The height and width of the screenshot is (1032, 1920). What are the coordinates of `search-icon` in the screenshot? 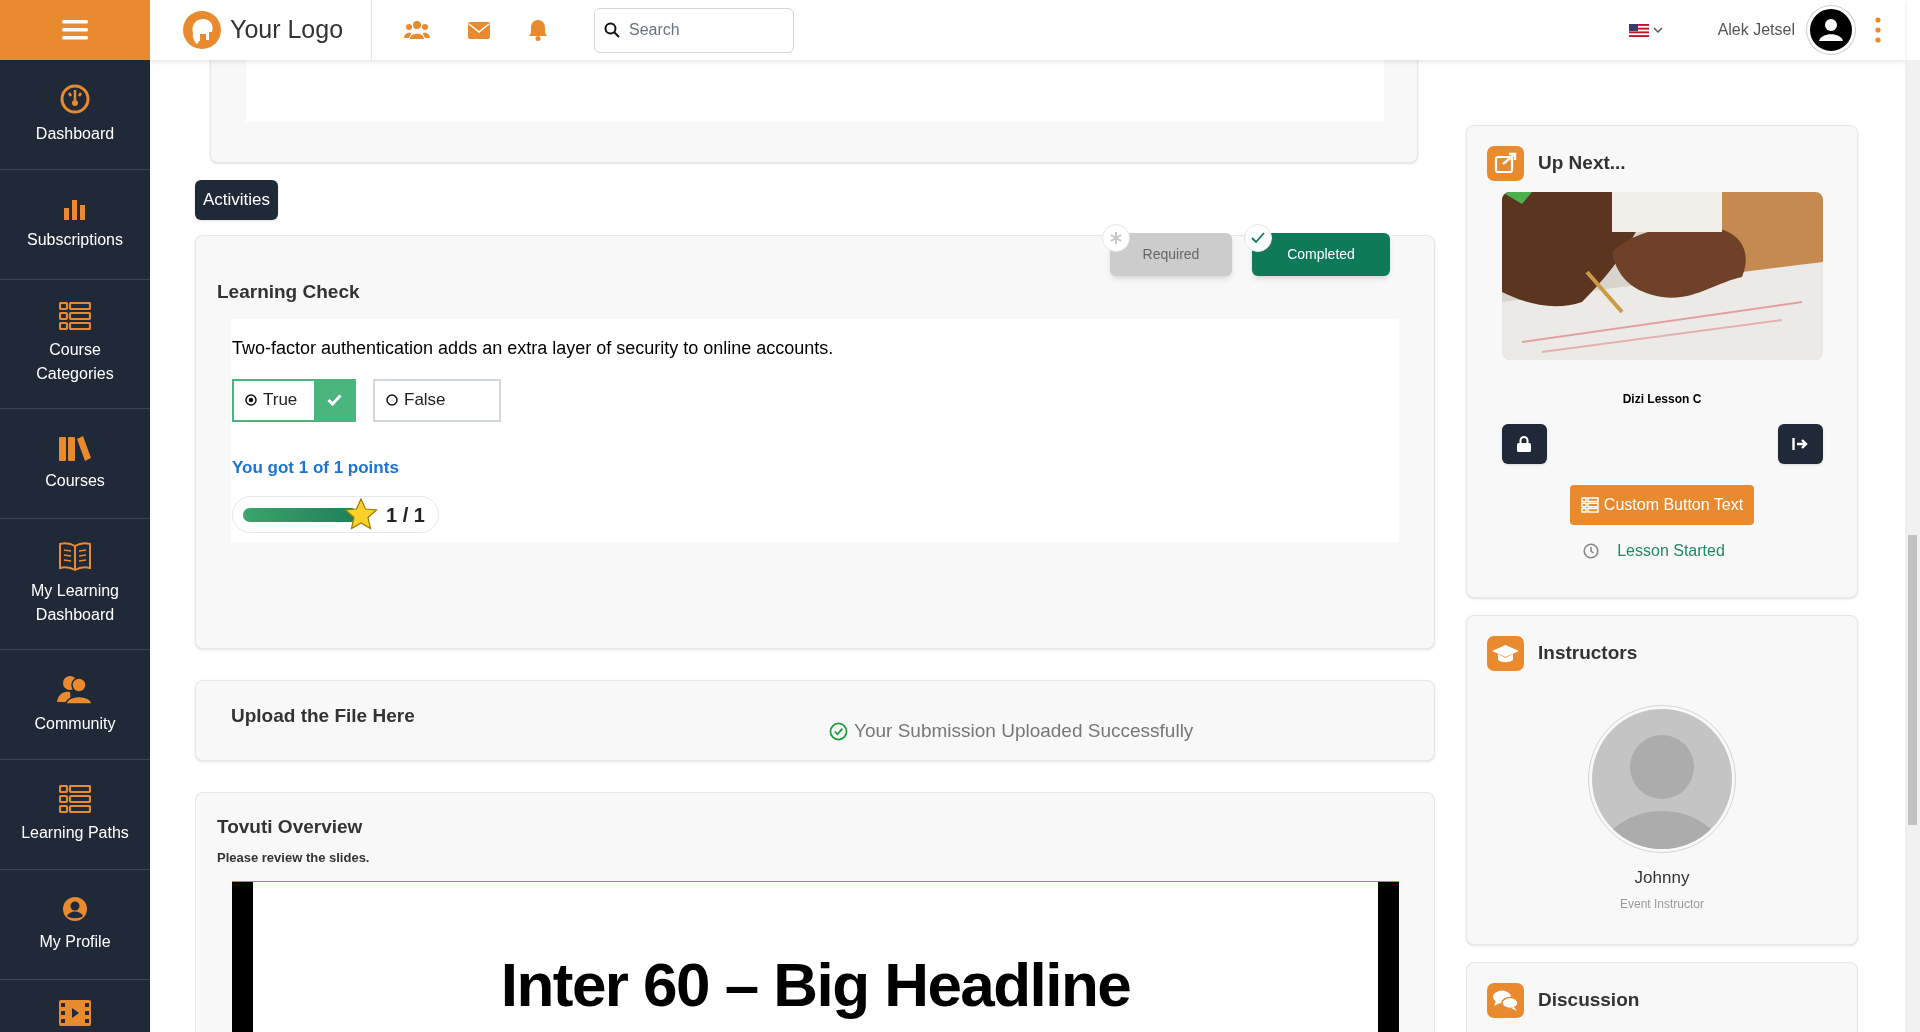 It's located at (612, 29).